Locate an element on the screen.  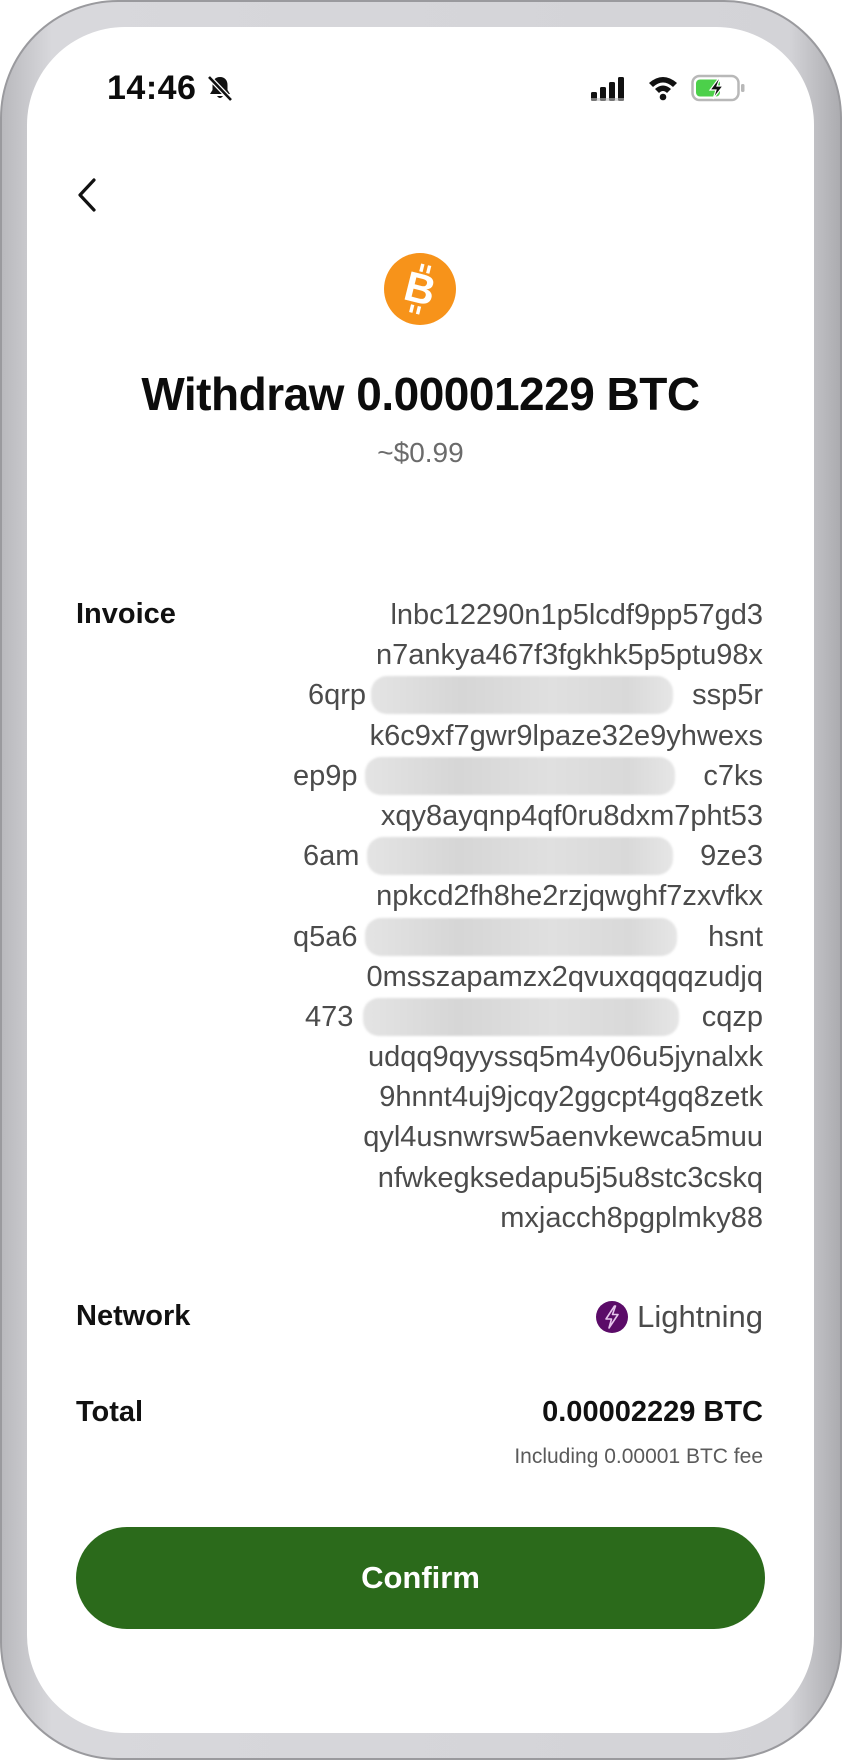
back-button is located at coordinates (87, 195).